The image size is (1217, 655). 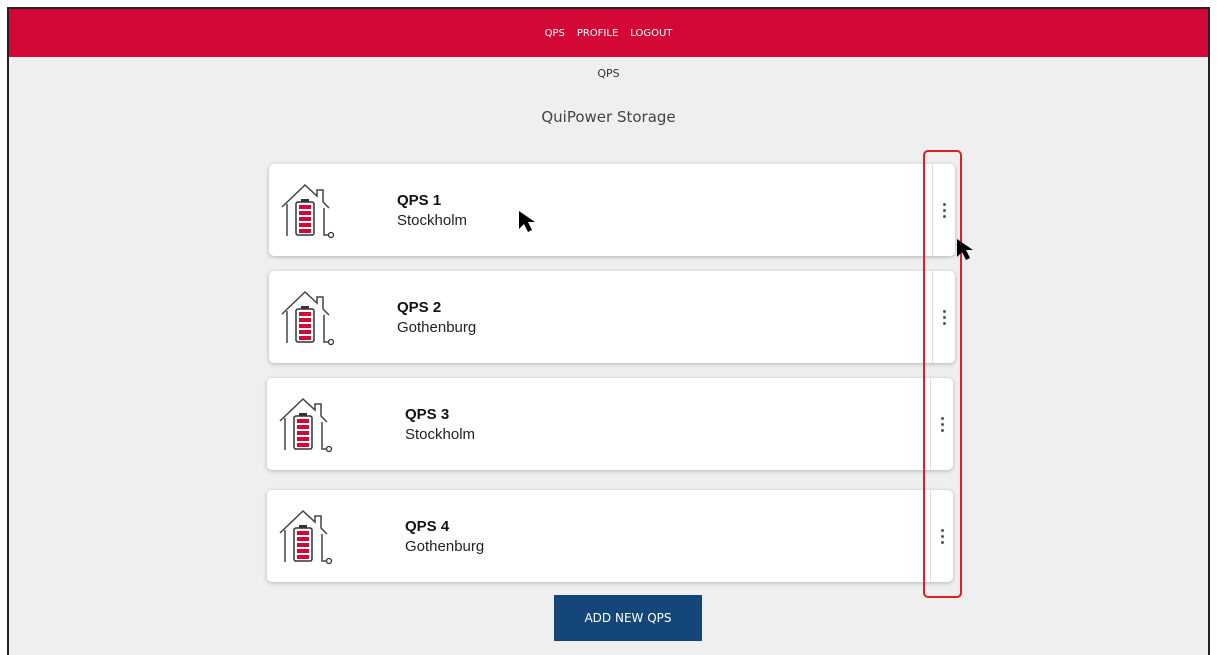 What do you see at coordinates (628, 618) in the screenshot?
I see `add-new-qps-button: ADD NEW QPS` at bounding box center [628, 618].